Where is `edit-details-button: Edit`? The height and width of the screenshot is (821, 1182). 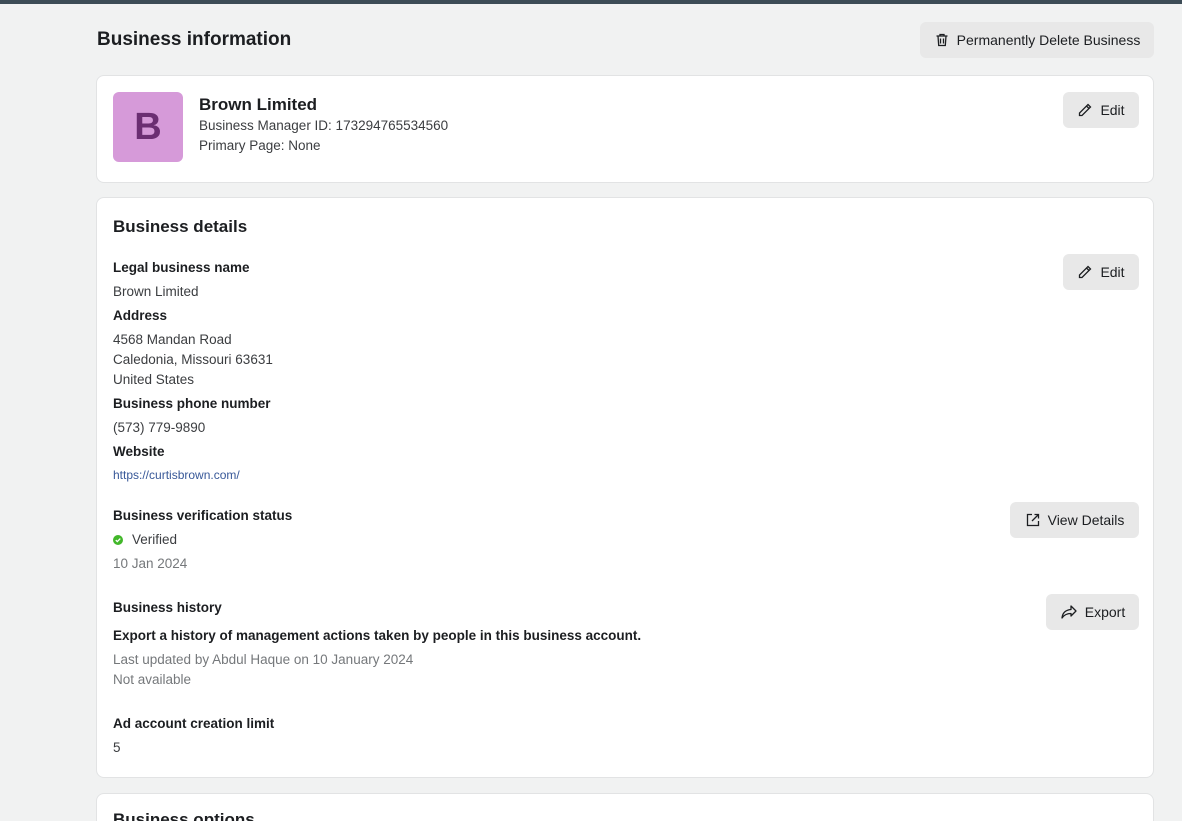
edit-details-button: Edit is located at coordinates (1101, 272).